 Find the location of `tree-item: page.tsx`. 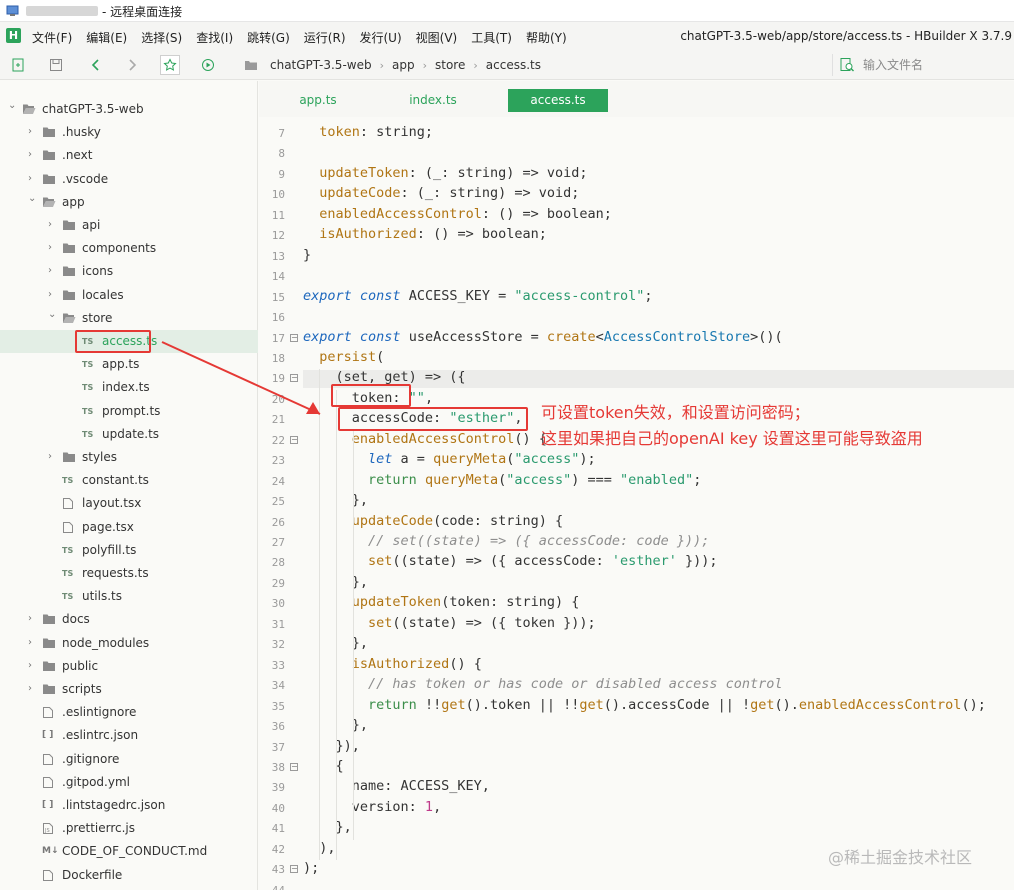

tree-item: page.tsx is located at coordinates (129, 527).